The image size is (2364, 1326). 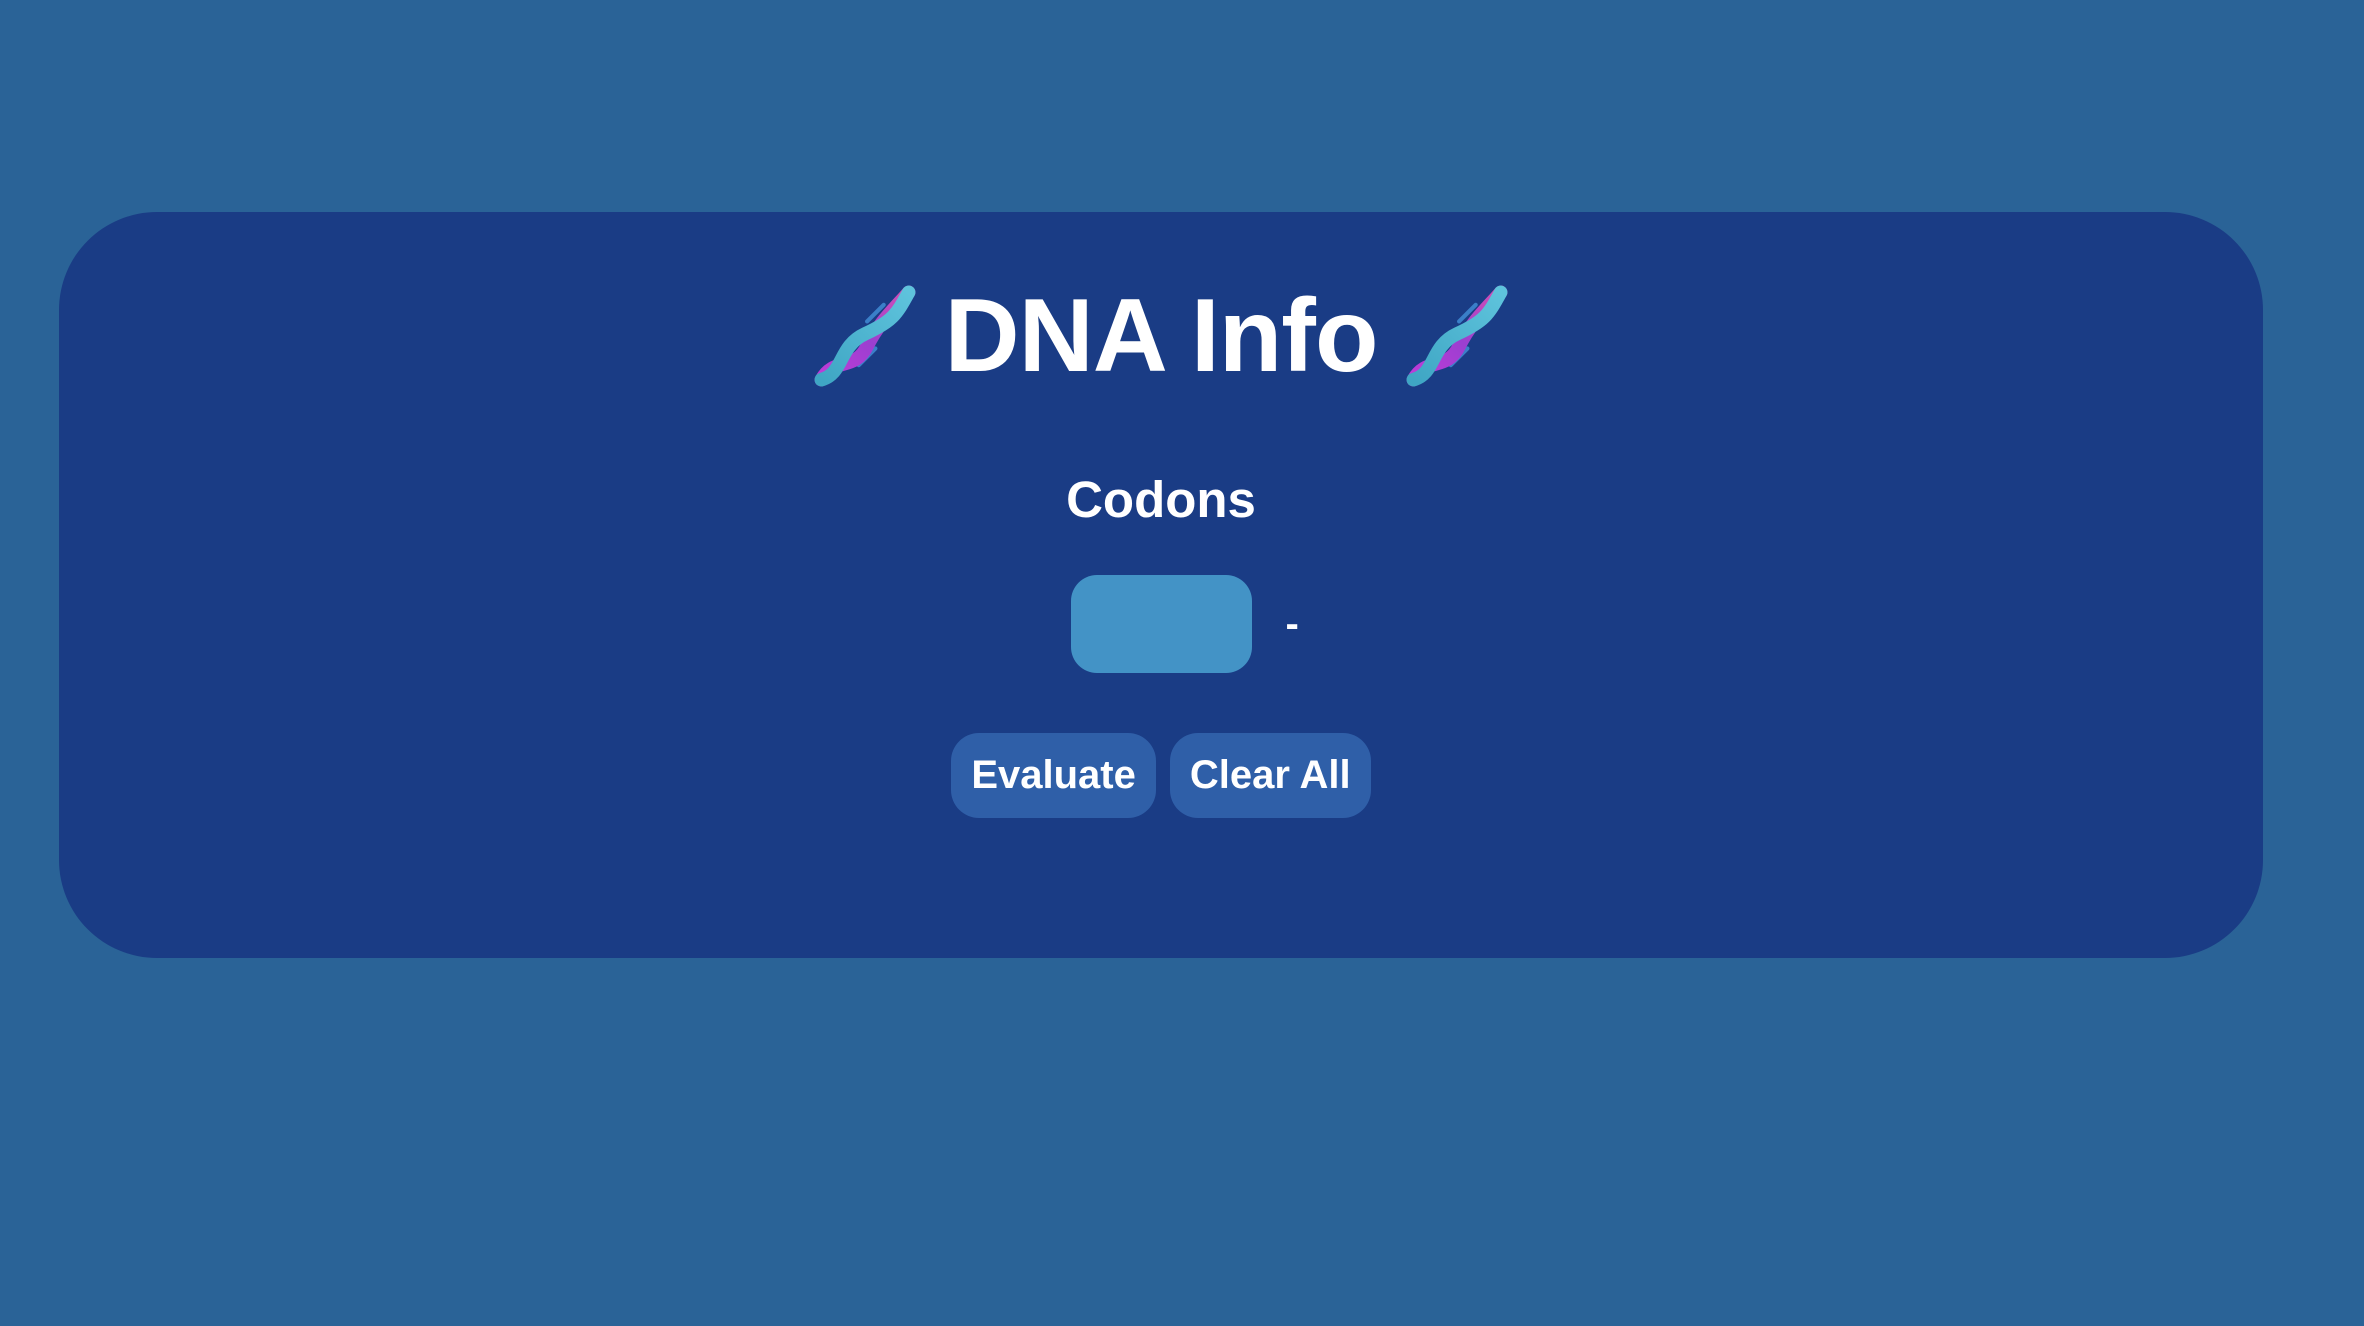 What do you see at coordinates (1161, 775) in the screenshot?
I see `action-buttons: Evaluate Clear All` at bounding box center [1161, 775].